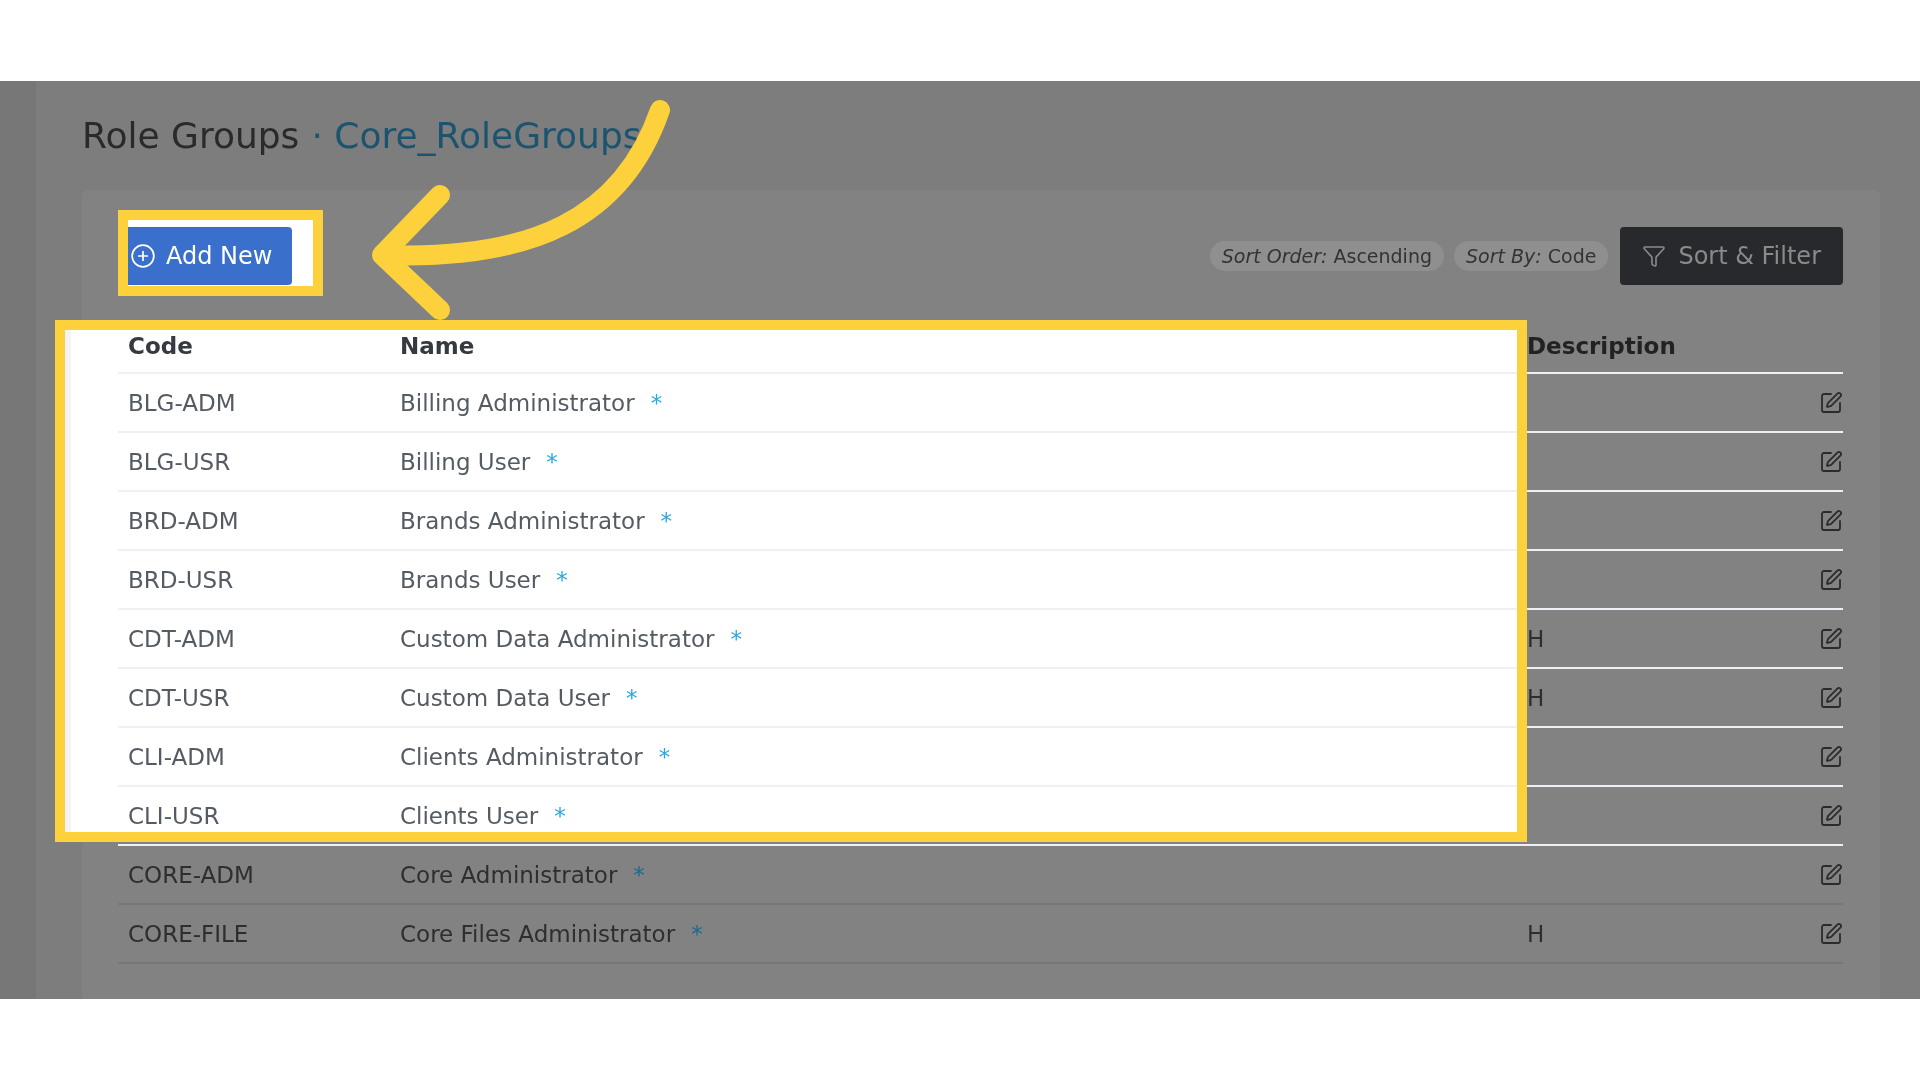 This screenshot has height=1080, width=1920. I want to click on column-header: Name, so click(432, 346).